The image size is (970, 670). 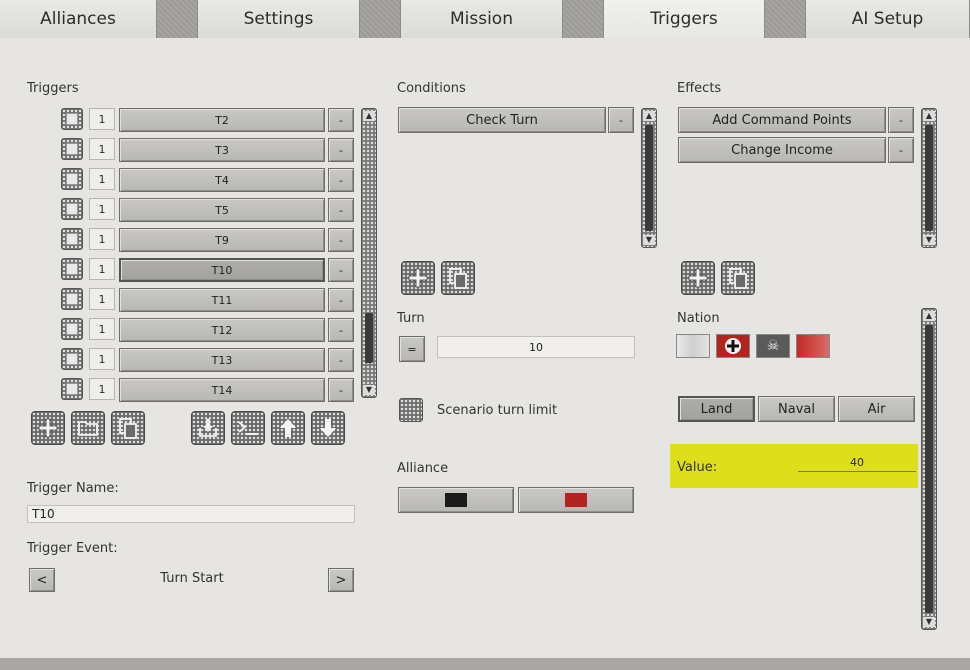 What do you see at coordinates (773, 346) in the screenshot?
I see `nation-flag-skull: ☠` at bounding box center [773, 346].